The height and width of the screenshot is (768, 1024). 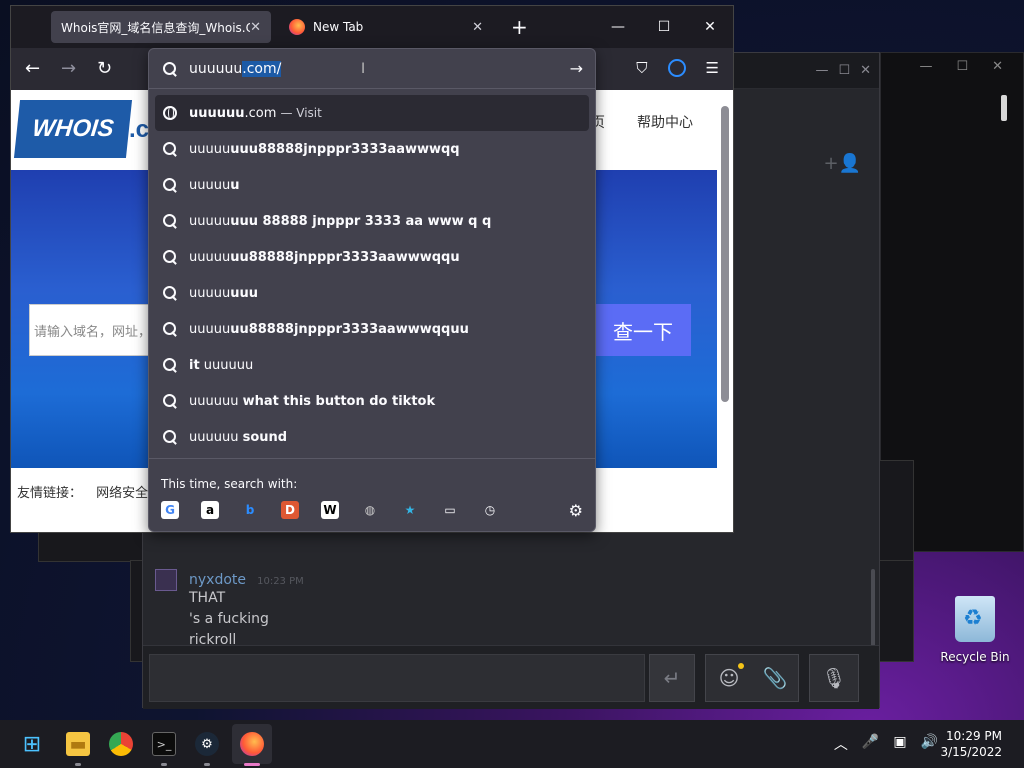 I want to click on suggestion-item: it uuuuuu, so click(x=372, y=365).